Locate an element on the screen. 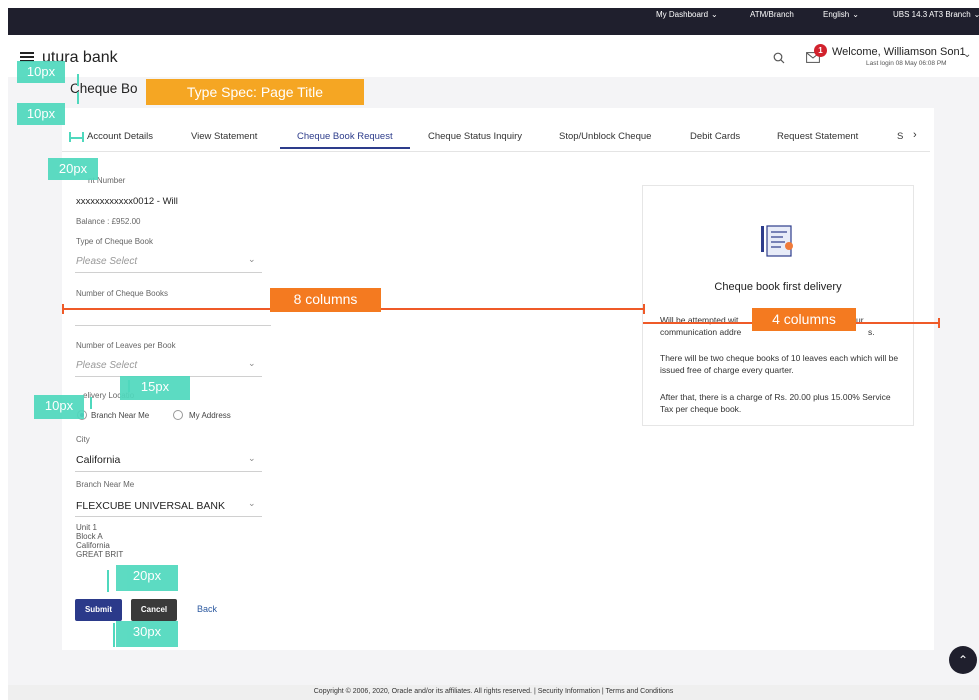 Image resolution: width=979 pixels, height=700 pixels. search-icon is located at coordinates (779, 58).